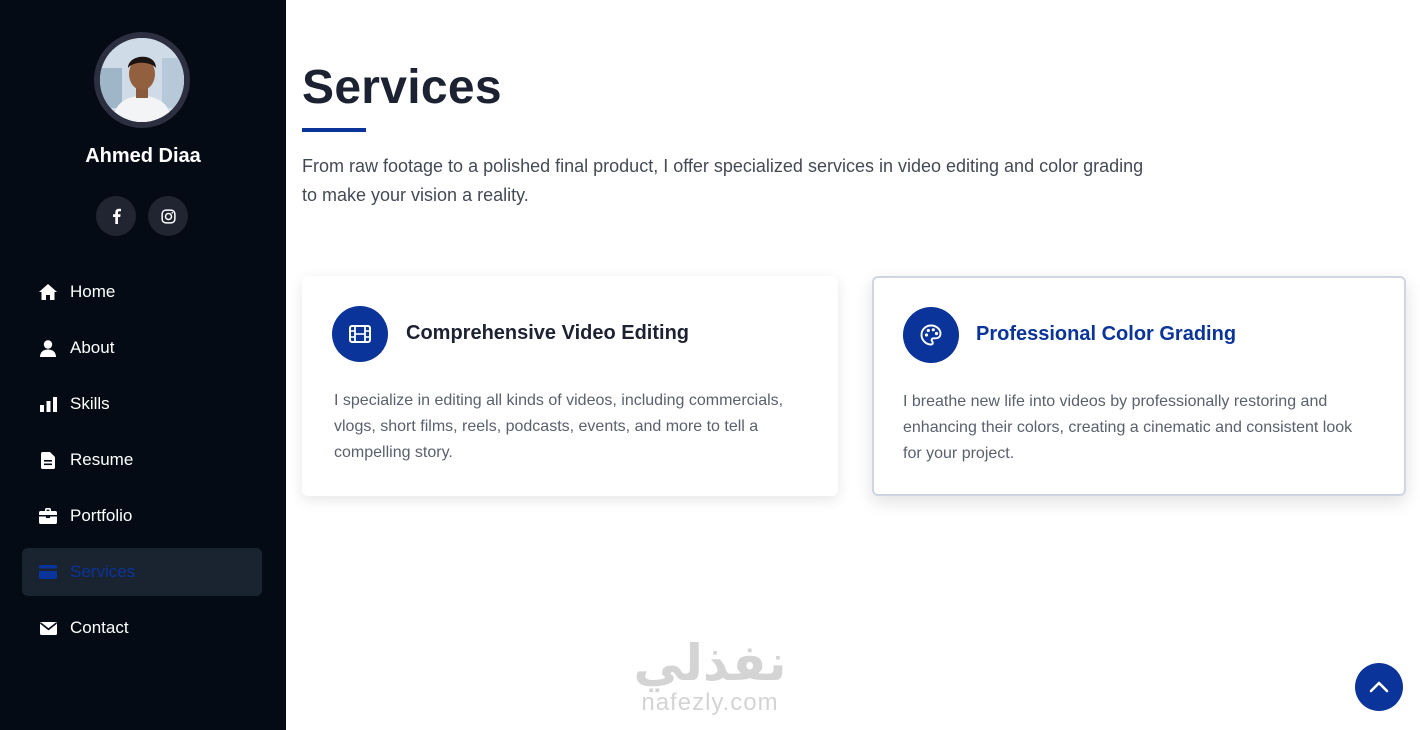 The height and width of the screenshot is (730, 1420). I want to click on facebook-icon, so click(116, 216).